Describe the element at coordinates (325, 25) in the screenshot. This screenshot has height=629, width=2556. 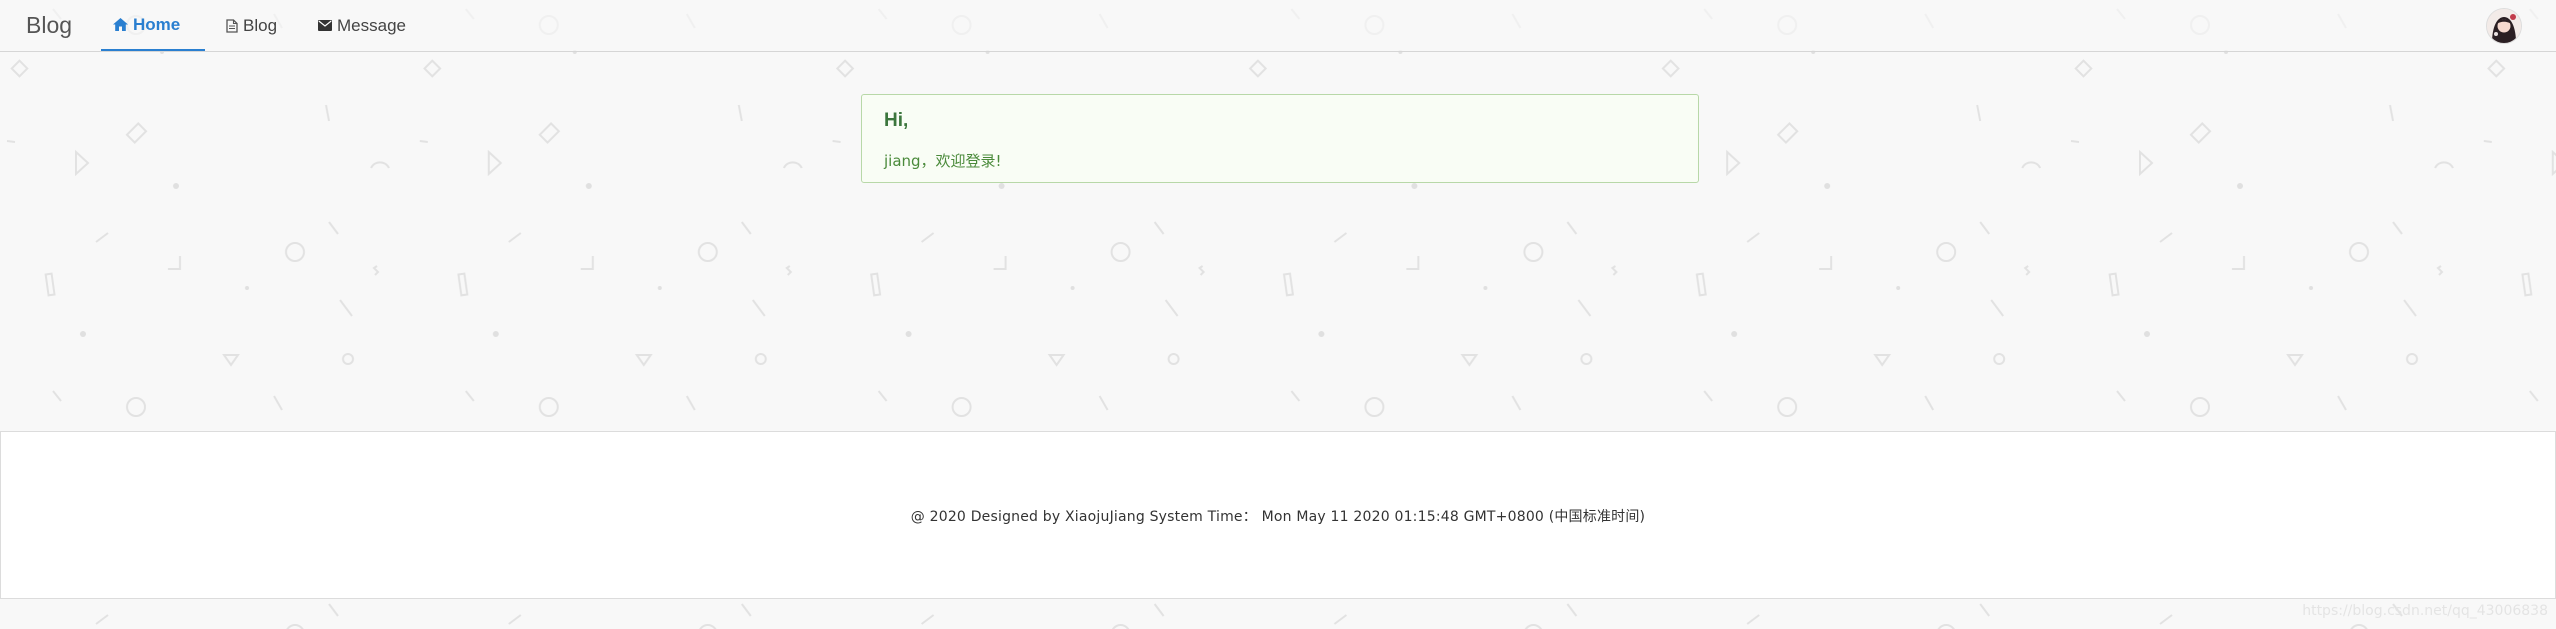
I see `envelope-icon` at that location.